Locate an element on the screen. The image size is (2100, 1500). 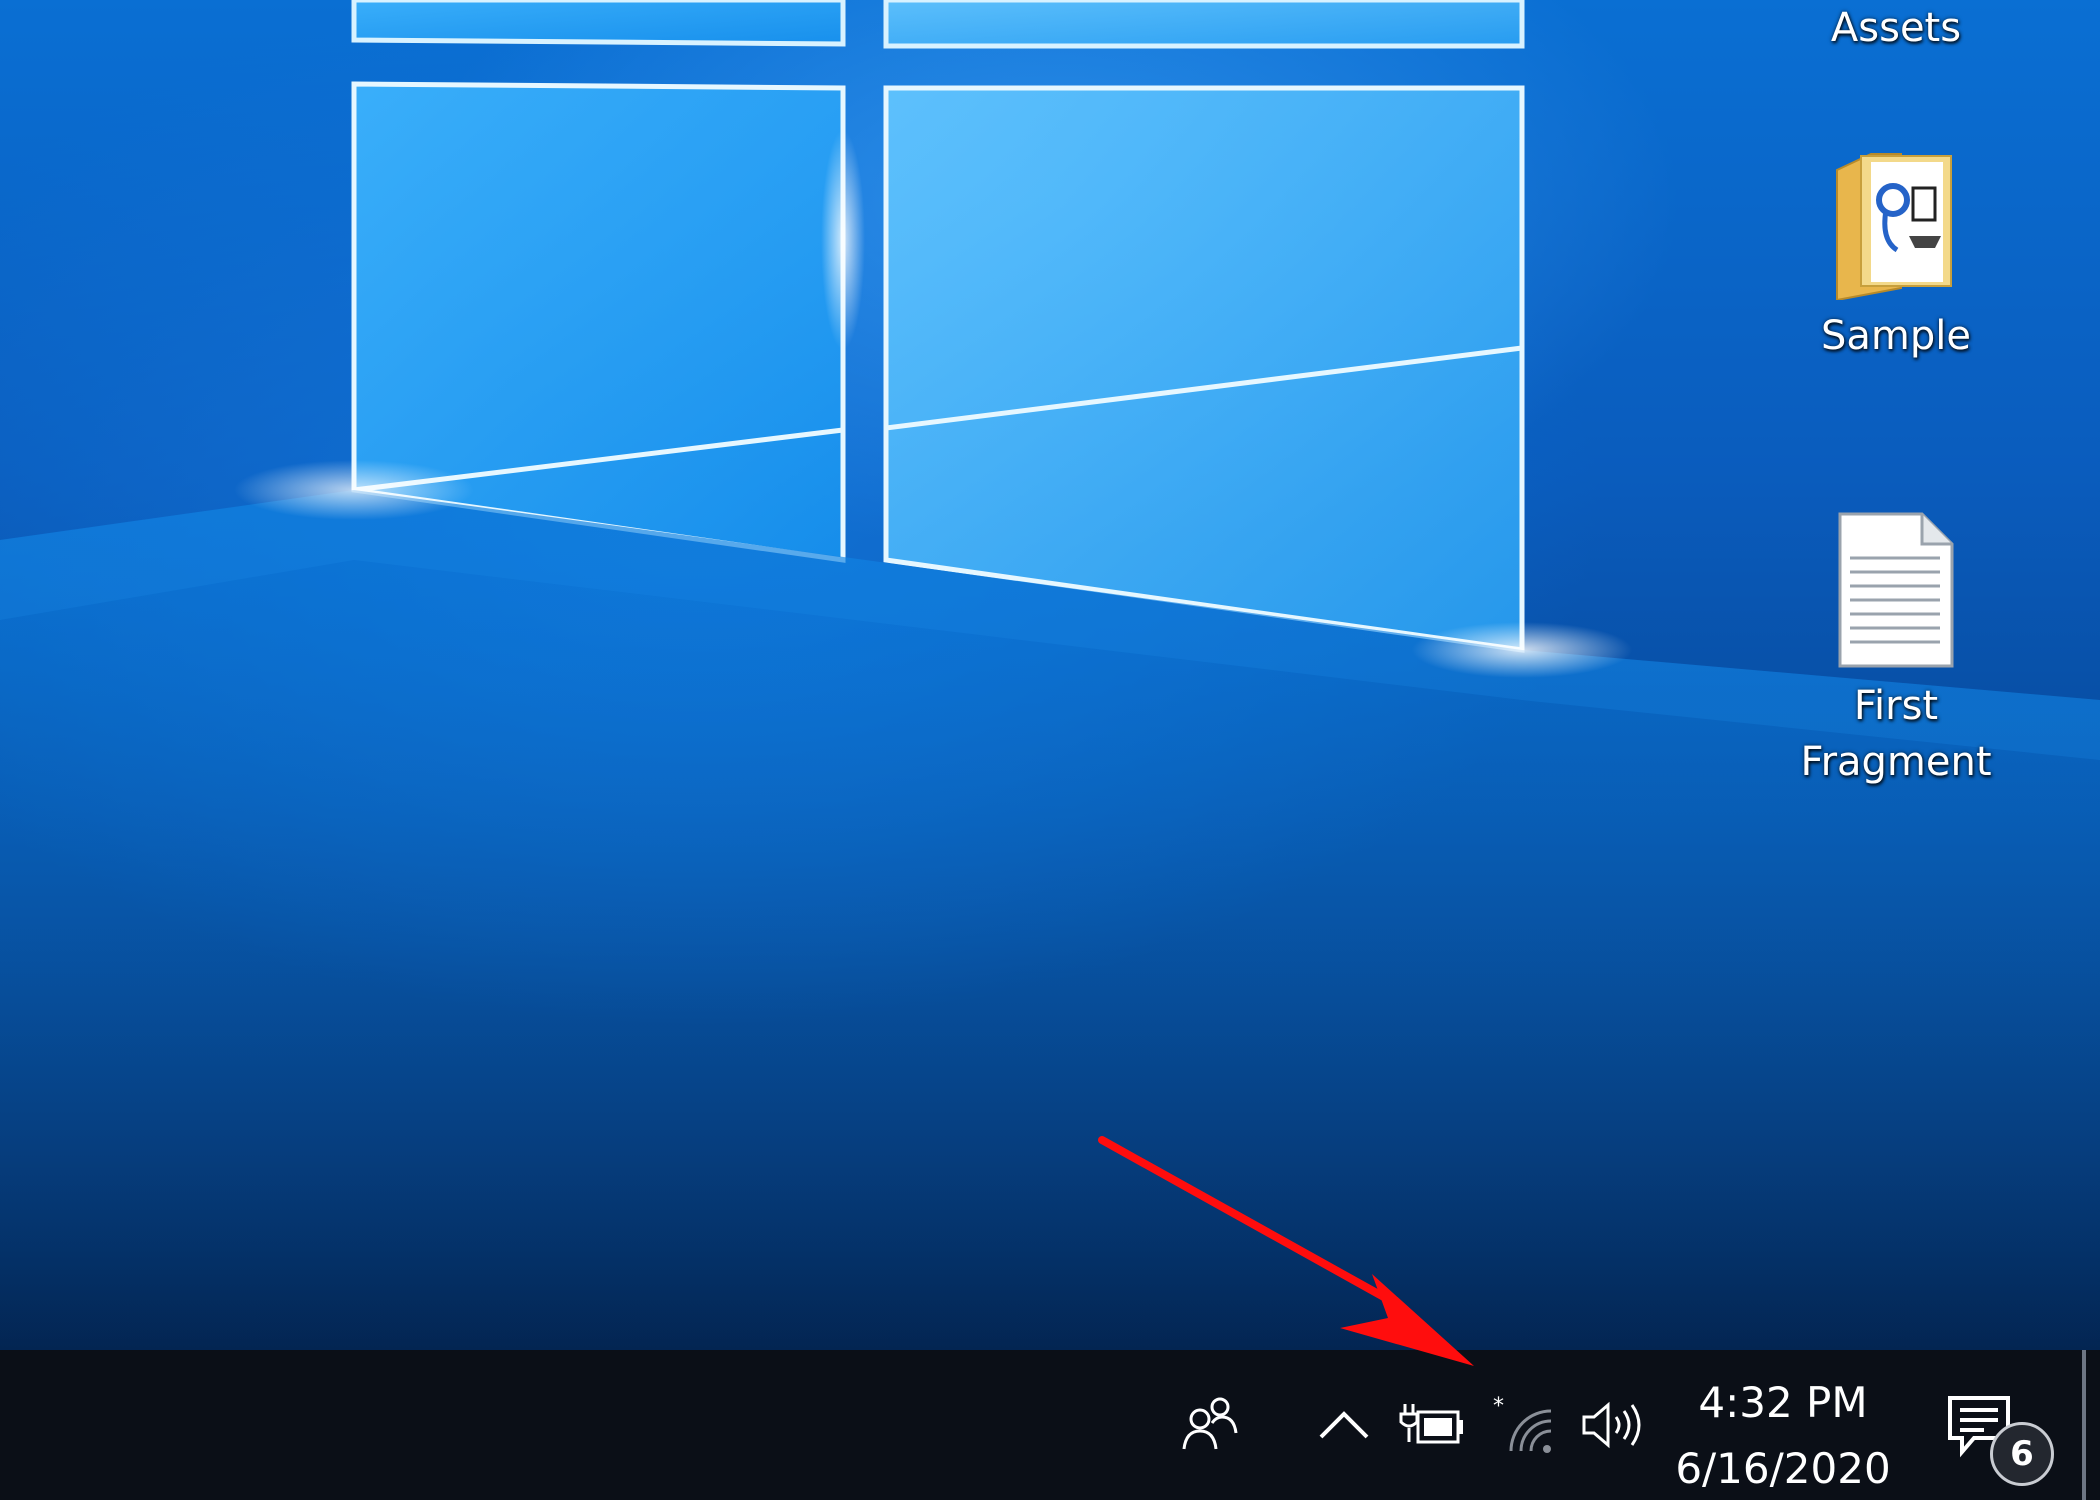
text-document-icon is located at coordinates (1896, 590).